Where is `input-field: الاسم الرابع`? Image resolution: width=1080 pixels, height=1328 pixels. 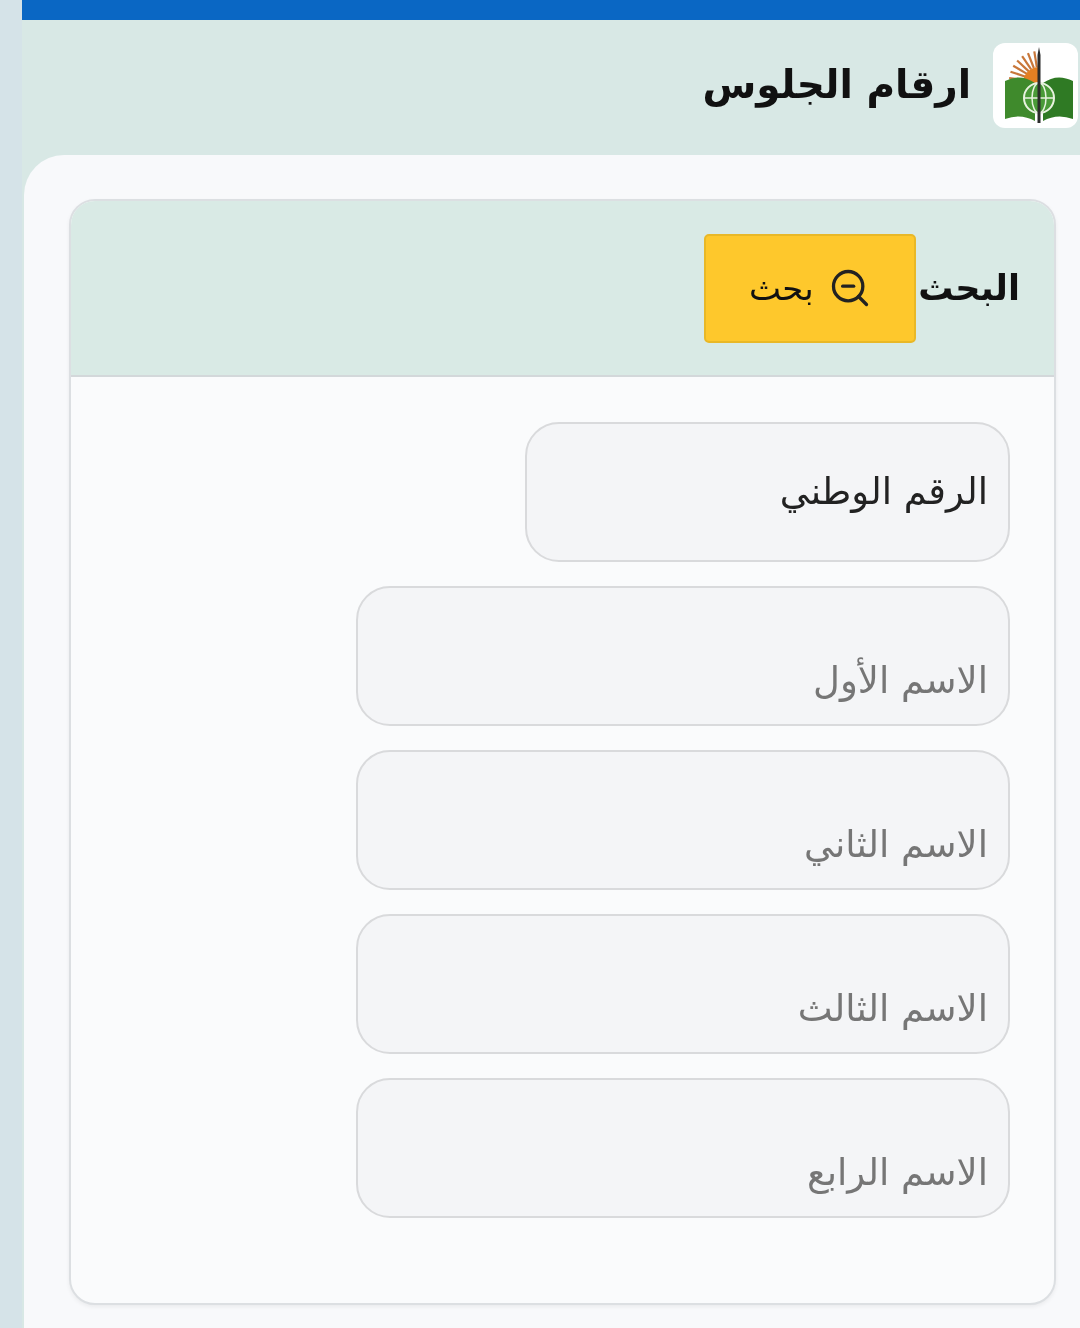 input-field: الاسم الرابع is located at coordinates (683, 1148).